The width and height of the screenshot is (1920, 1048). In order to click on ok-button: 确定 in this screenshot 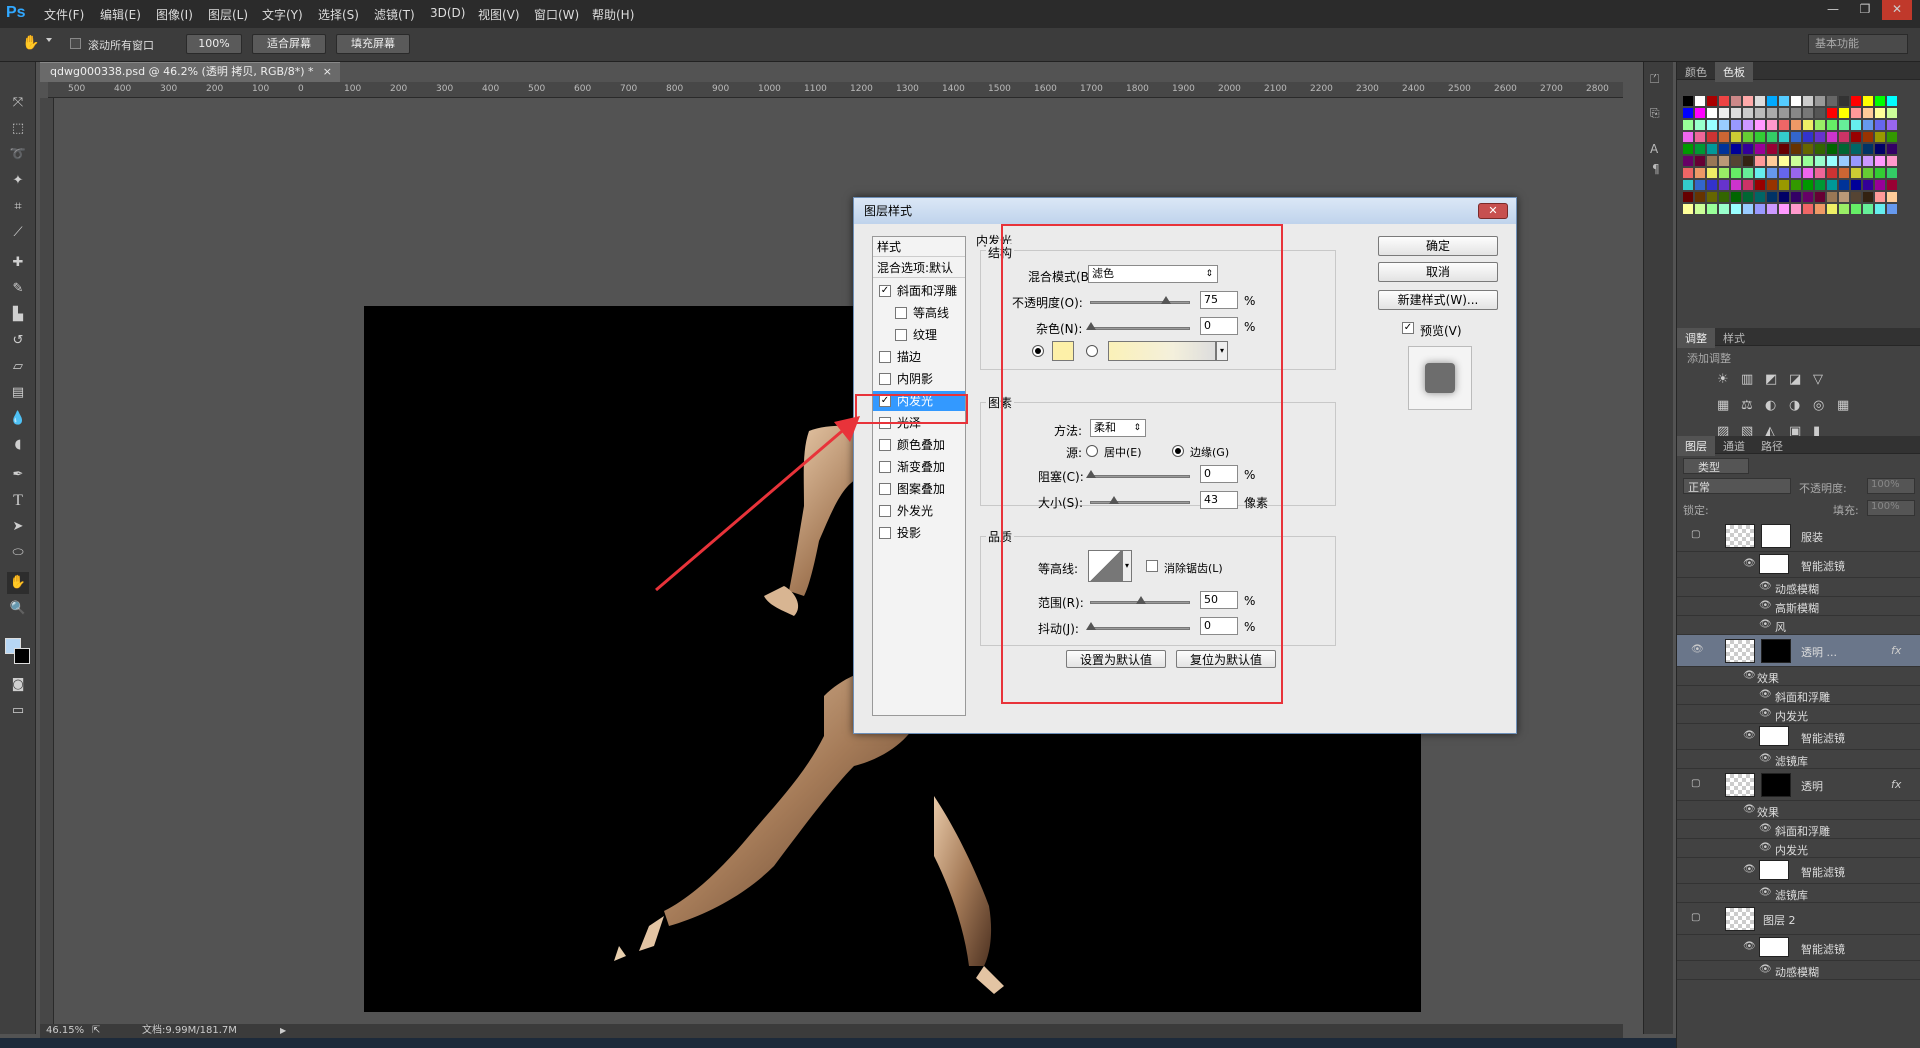, I will do `click(1438, 246)`.